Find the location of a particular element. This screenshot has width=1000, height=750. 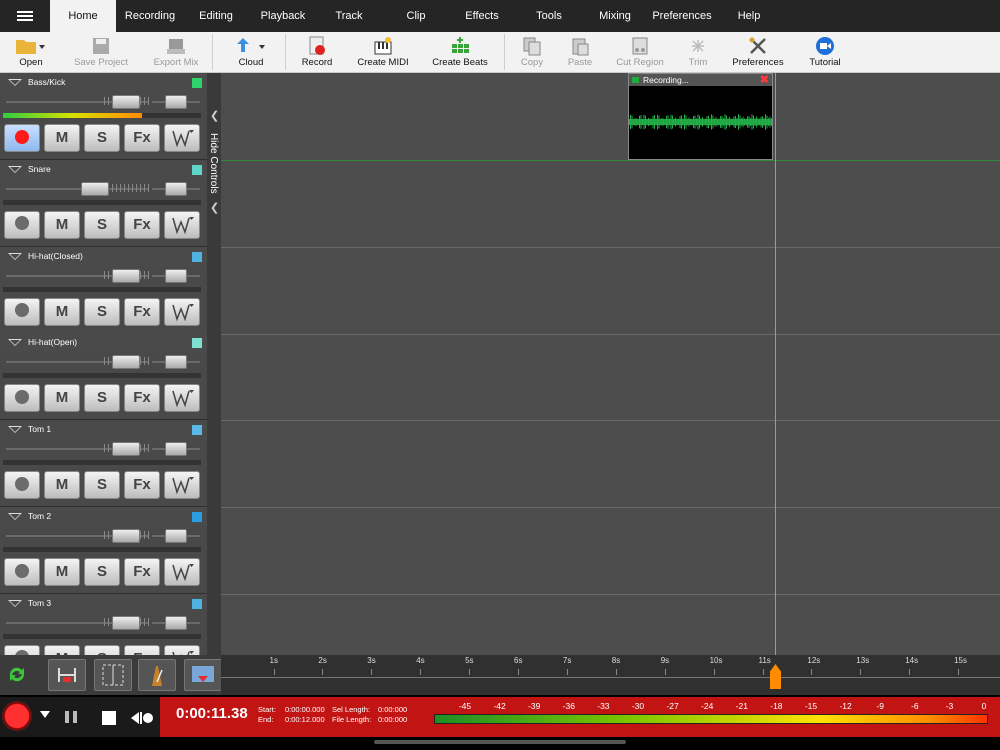

record-options-chevron-icon is located at coordinates (45, 714).